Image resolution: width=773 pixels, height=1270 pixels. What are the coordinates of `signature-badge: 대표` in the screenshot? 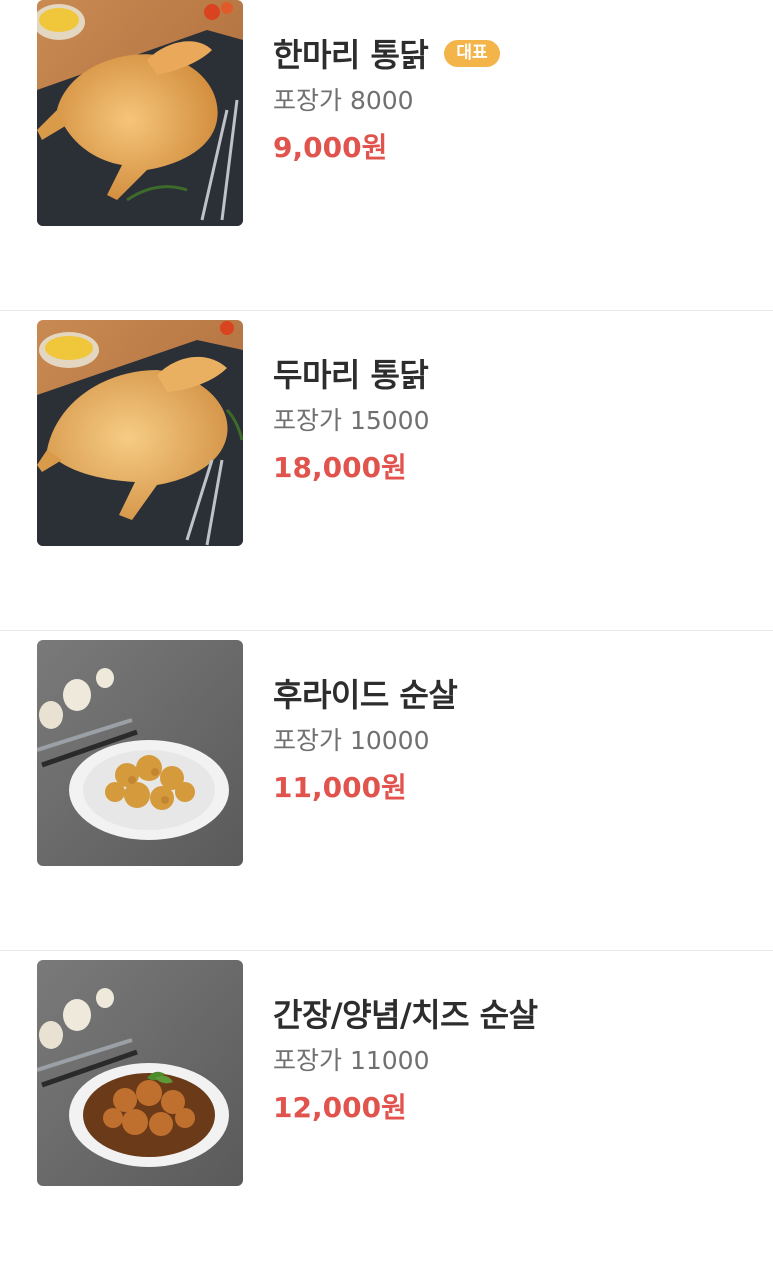 It's located at (472, 53).